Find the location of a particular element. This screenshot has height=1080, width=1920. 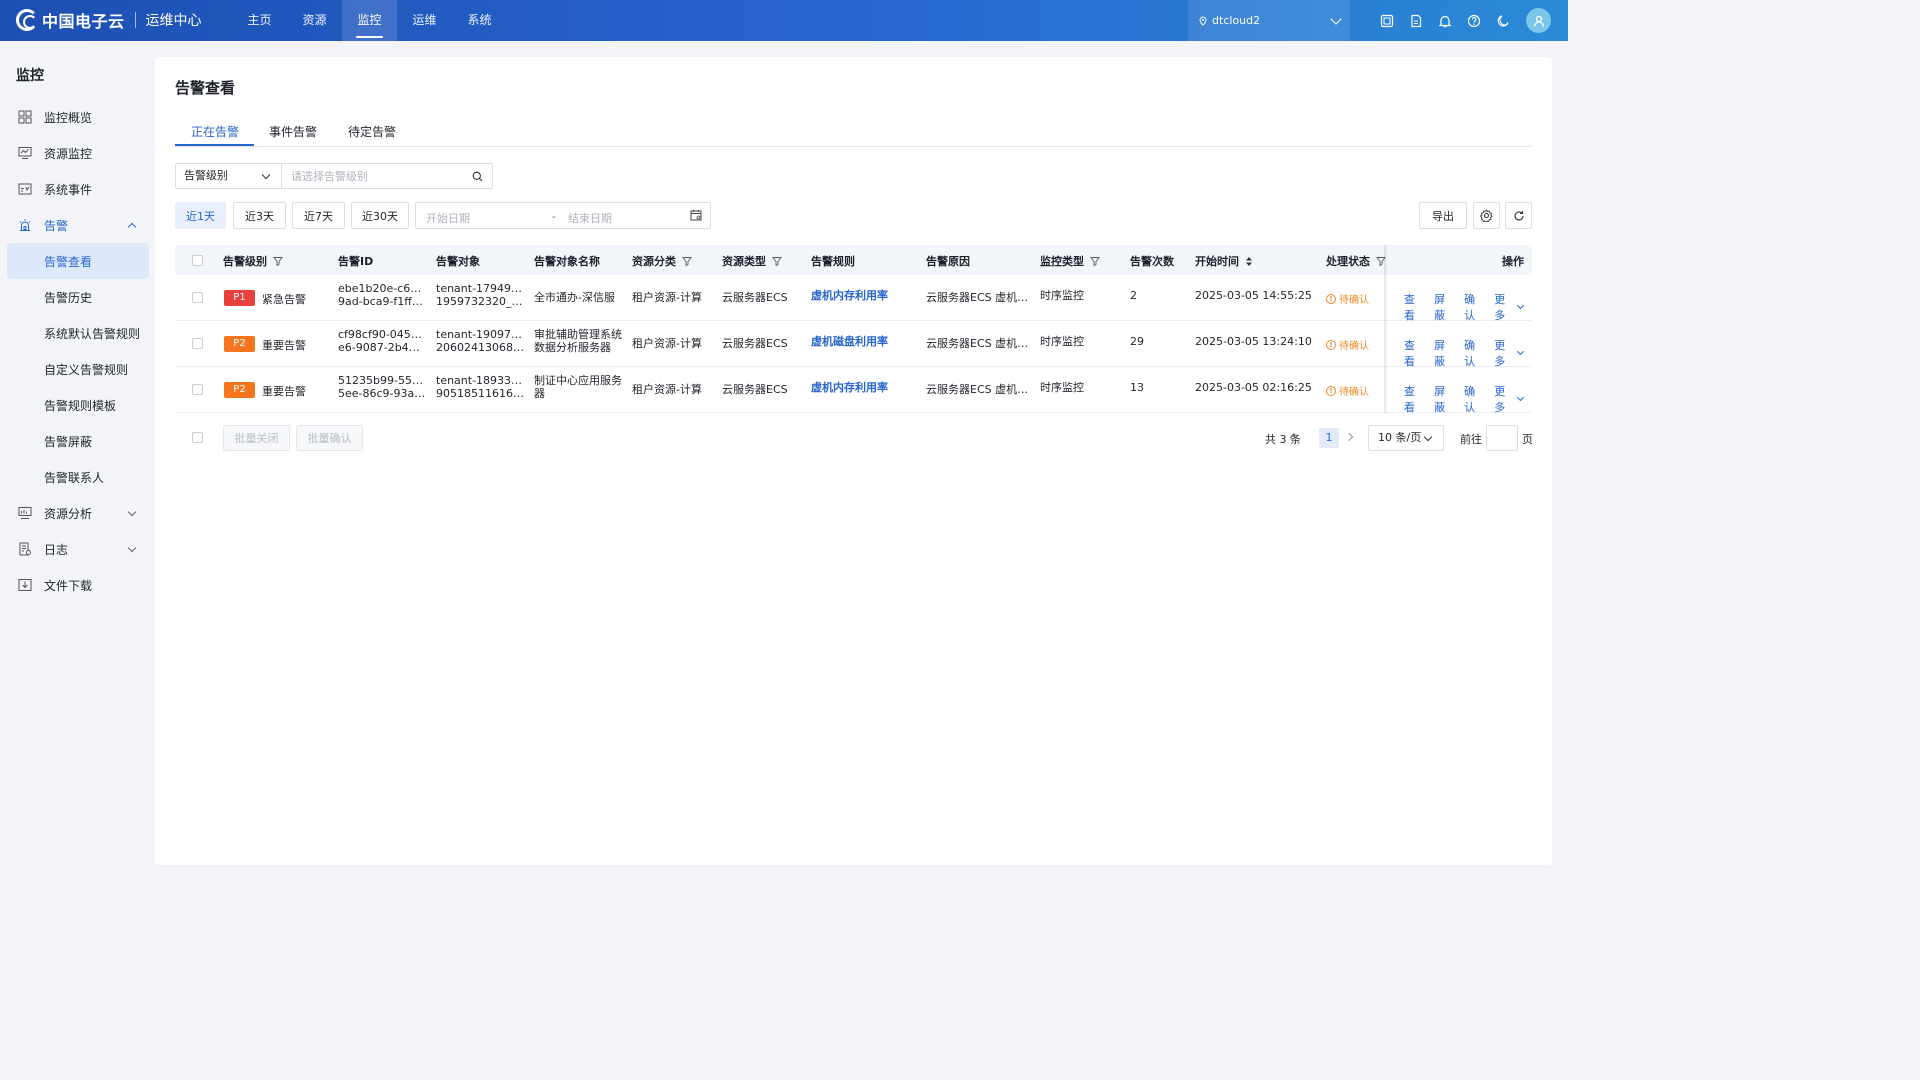

sidebar-item-alarm-view: 告警查看 is located at coordinates (78, 261).